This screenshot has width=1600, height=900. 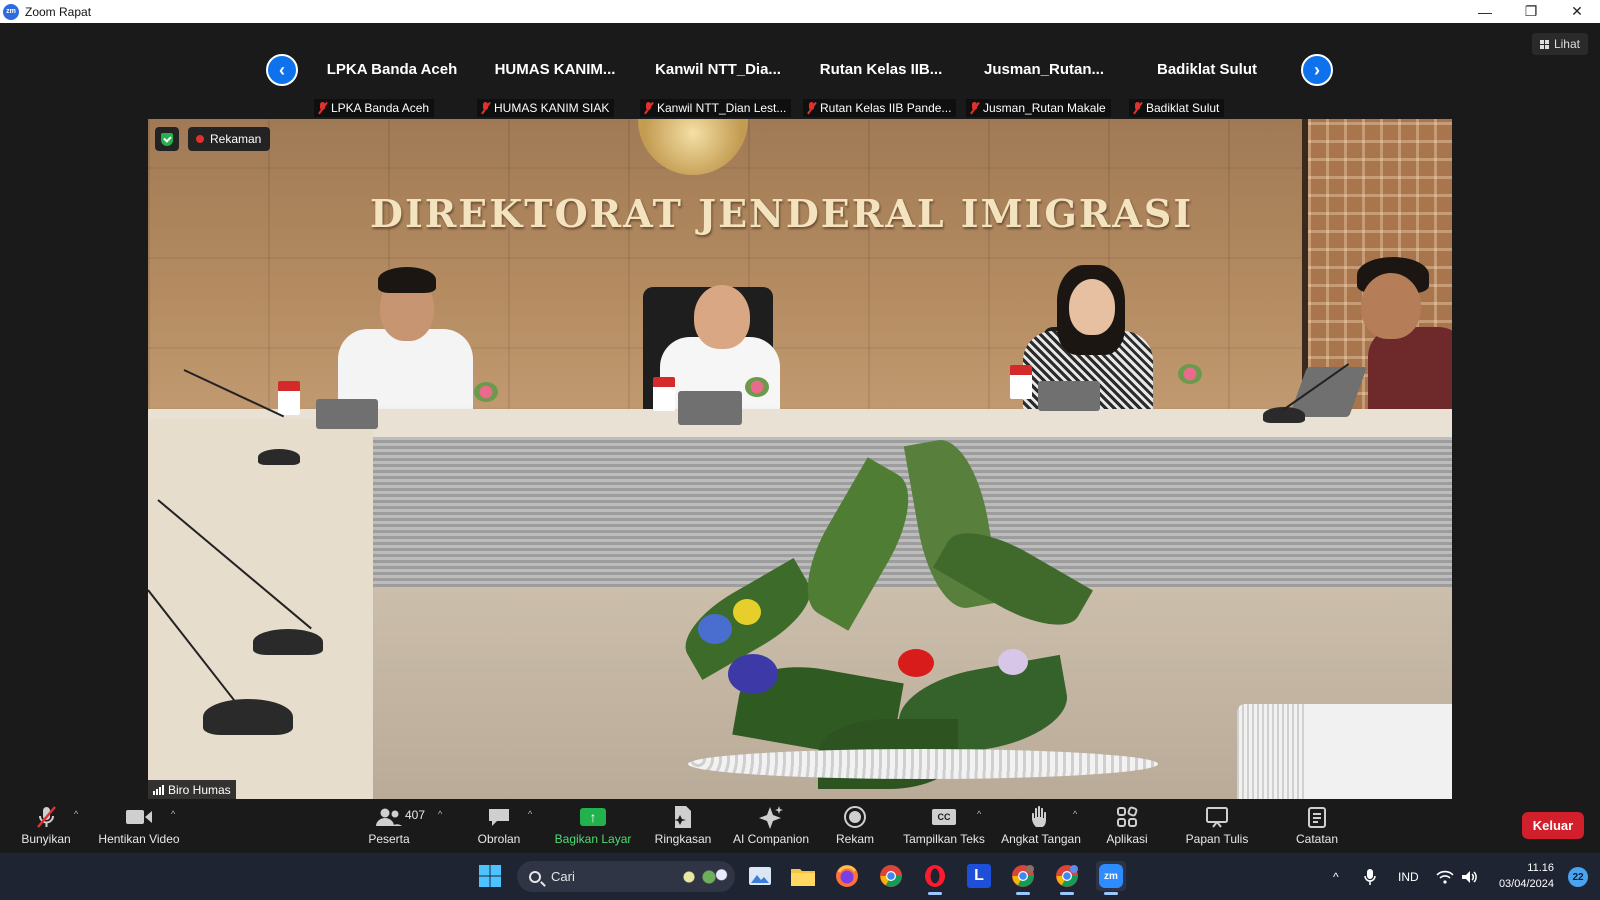 I want to click on minimize-button: —, so click(x=1485, y=11).